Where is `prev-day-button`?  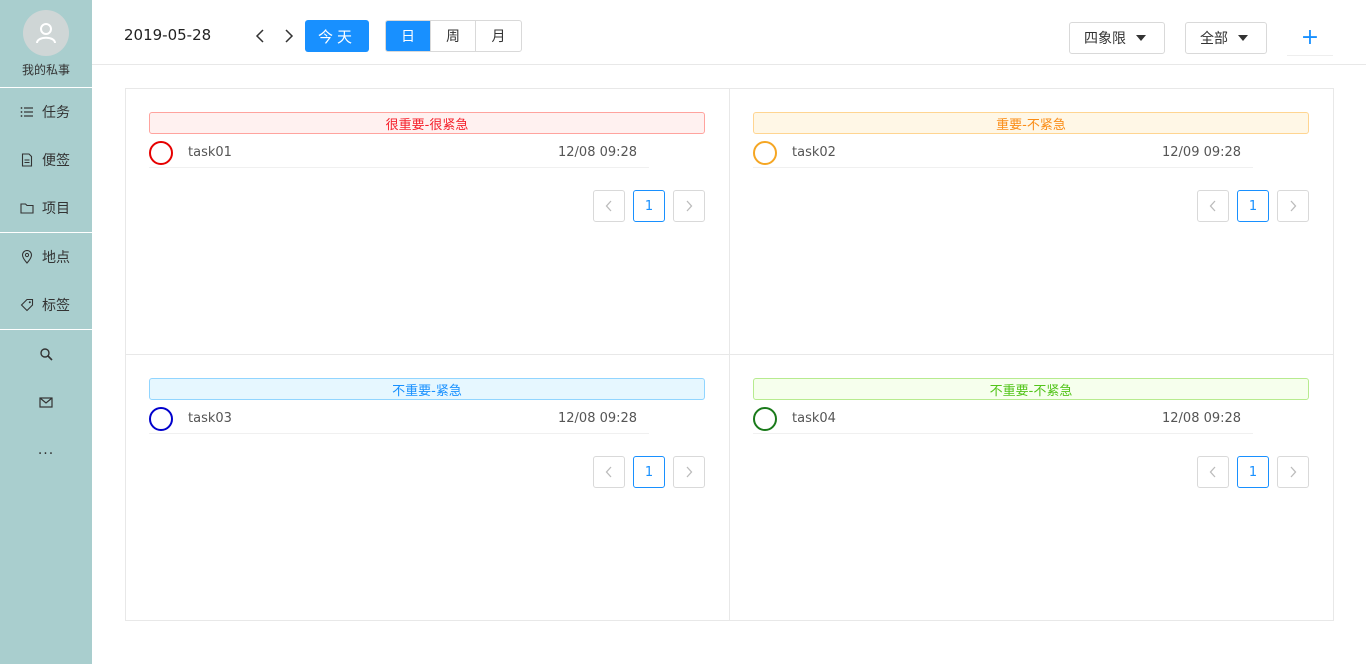
prev-day-button is located at coordinates (260, 36).